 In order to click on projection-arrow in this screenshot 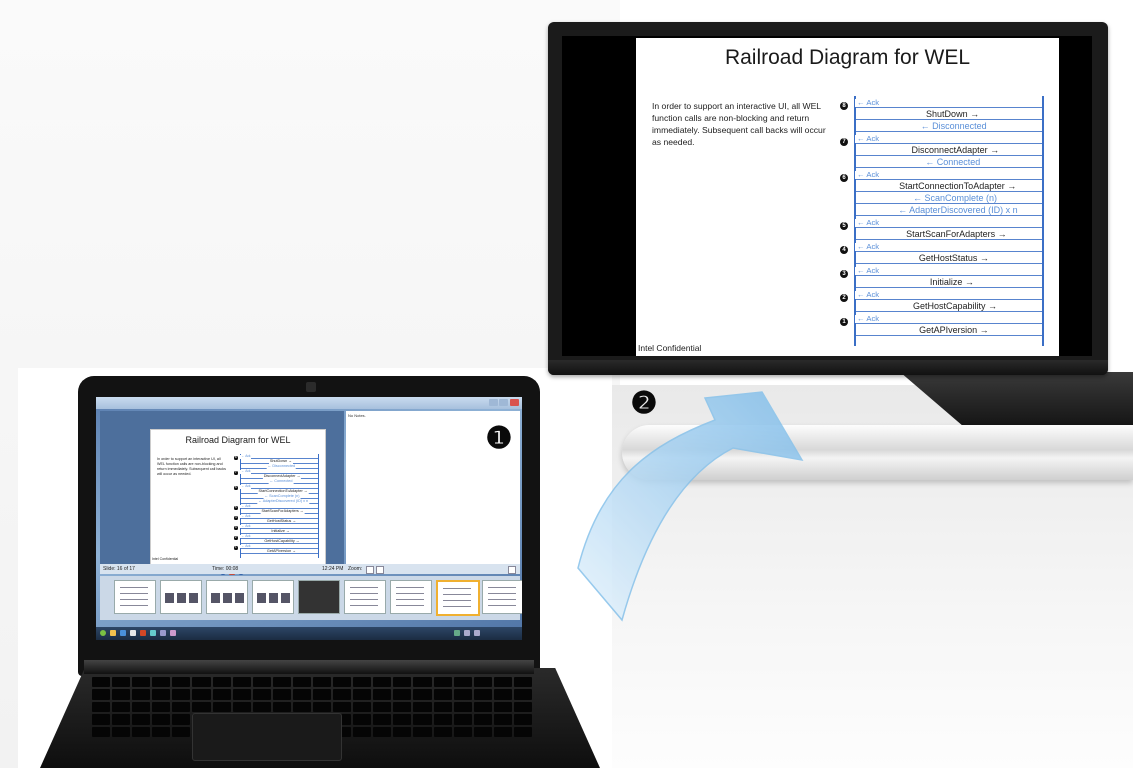, I will do `click(690, 506)`.